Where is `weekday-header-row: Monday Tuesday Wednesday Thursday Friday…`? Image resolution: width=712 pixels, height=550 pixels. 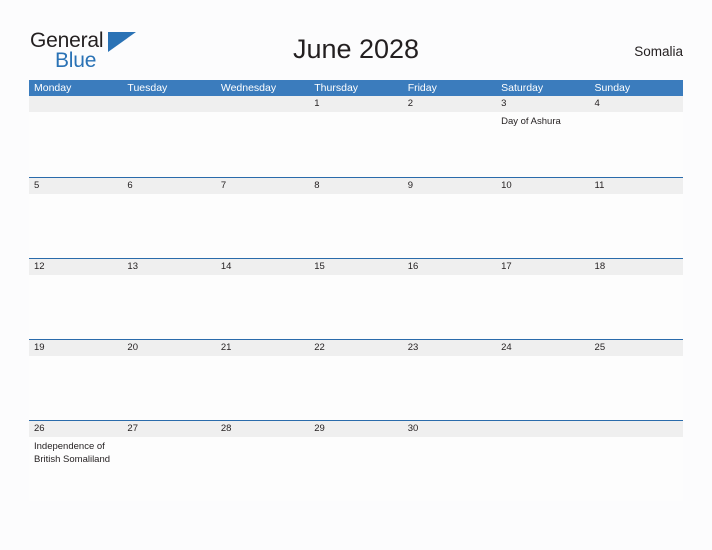 weekday-header-row: Monday Tuesday Wednesday Thursday Friday… is located at coordinates (356, 88).